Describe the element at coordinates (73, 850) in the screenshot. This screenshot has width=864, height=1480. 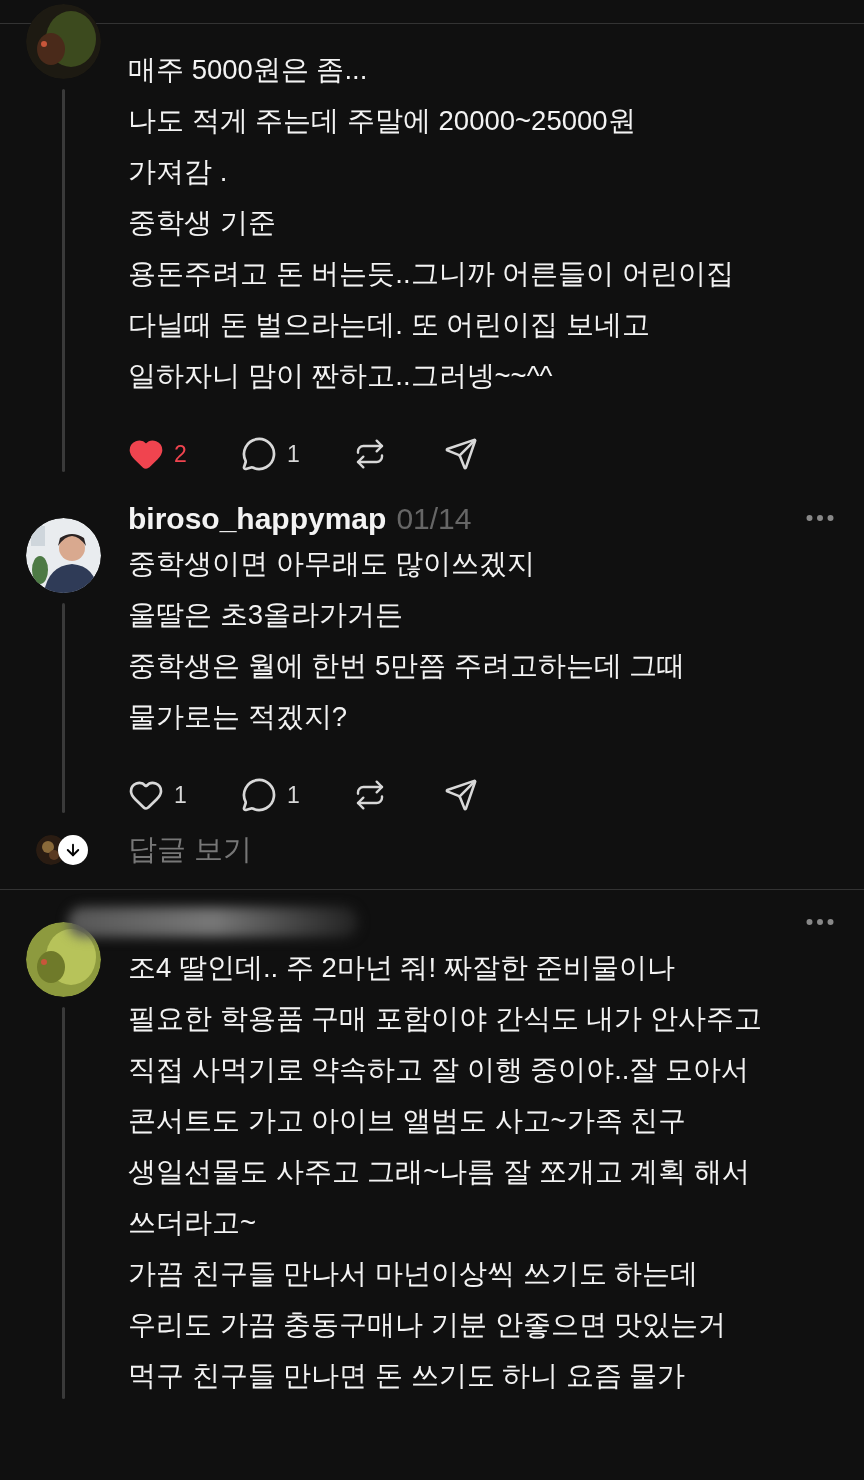
I see `arrow-down-icon` at that location.